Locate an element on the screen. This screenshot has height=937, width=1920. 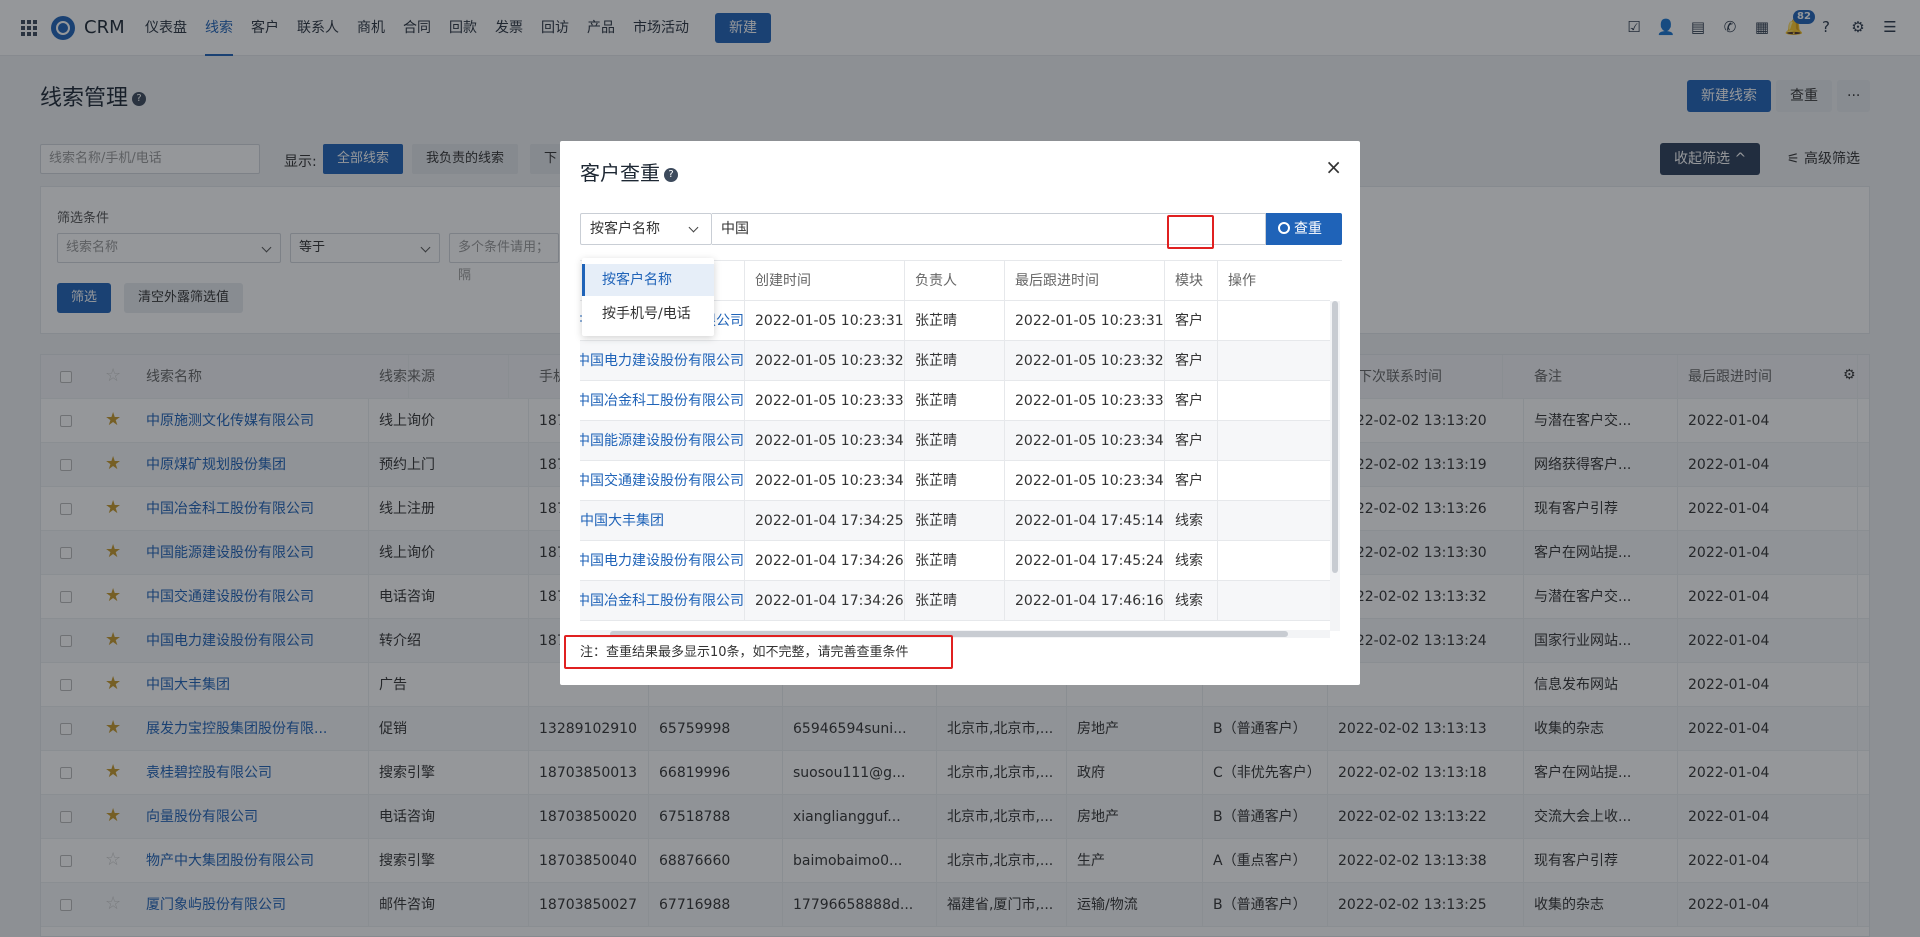
cell-last-follow: 2022-01-04 17:46:16 is located at coordinates (1085, 601).